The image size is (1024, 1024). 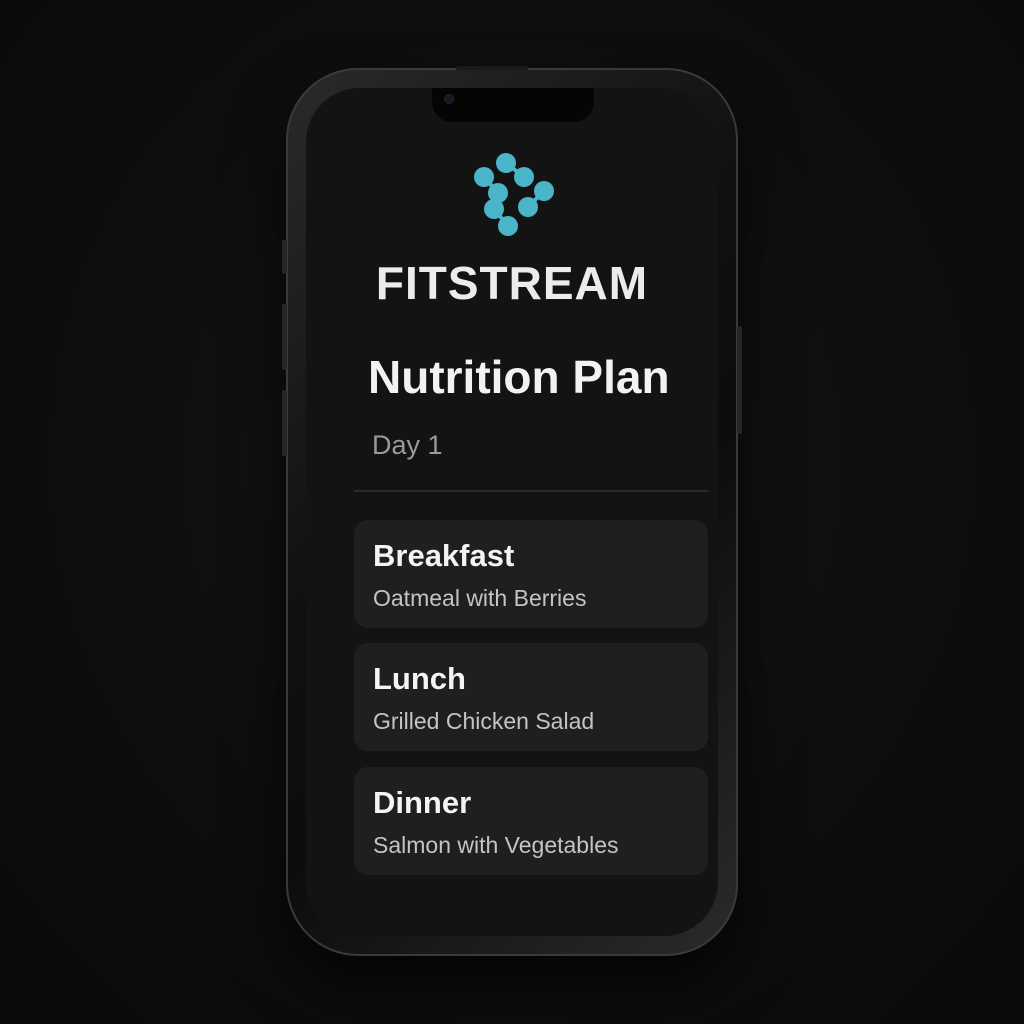 What do you see at coordinates (531, 697) in the screenshot?
I see `meal-card-lunch: Lunch Grilled Chicken Salad` at bounding box center [531, 697].